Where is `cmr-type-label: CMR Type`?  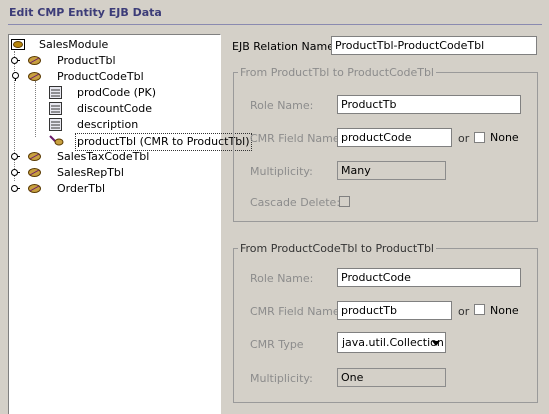 cmr-type-label: CMR Type is located at coordinates (277, 344).